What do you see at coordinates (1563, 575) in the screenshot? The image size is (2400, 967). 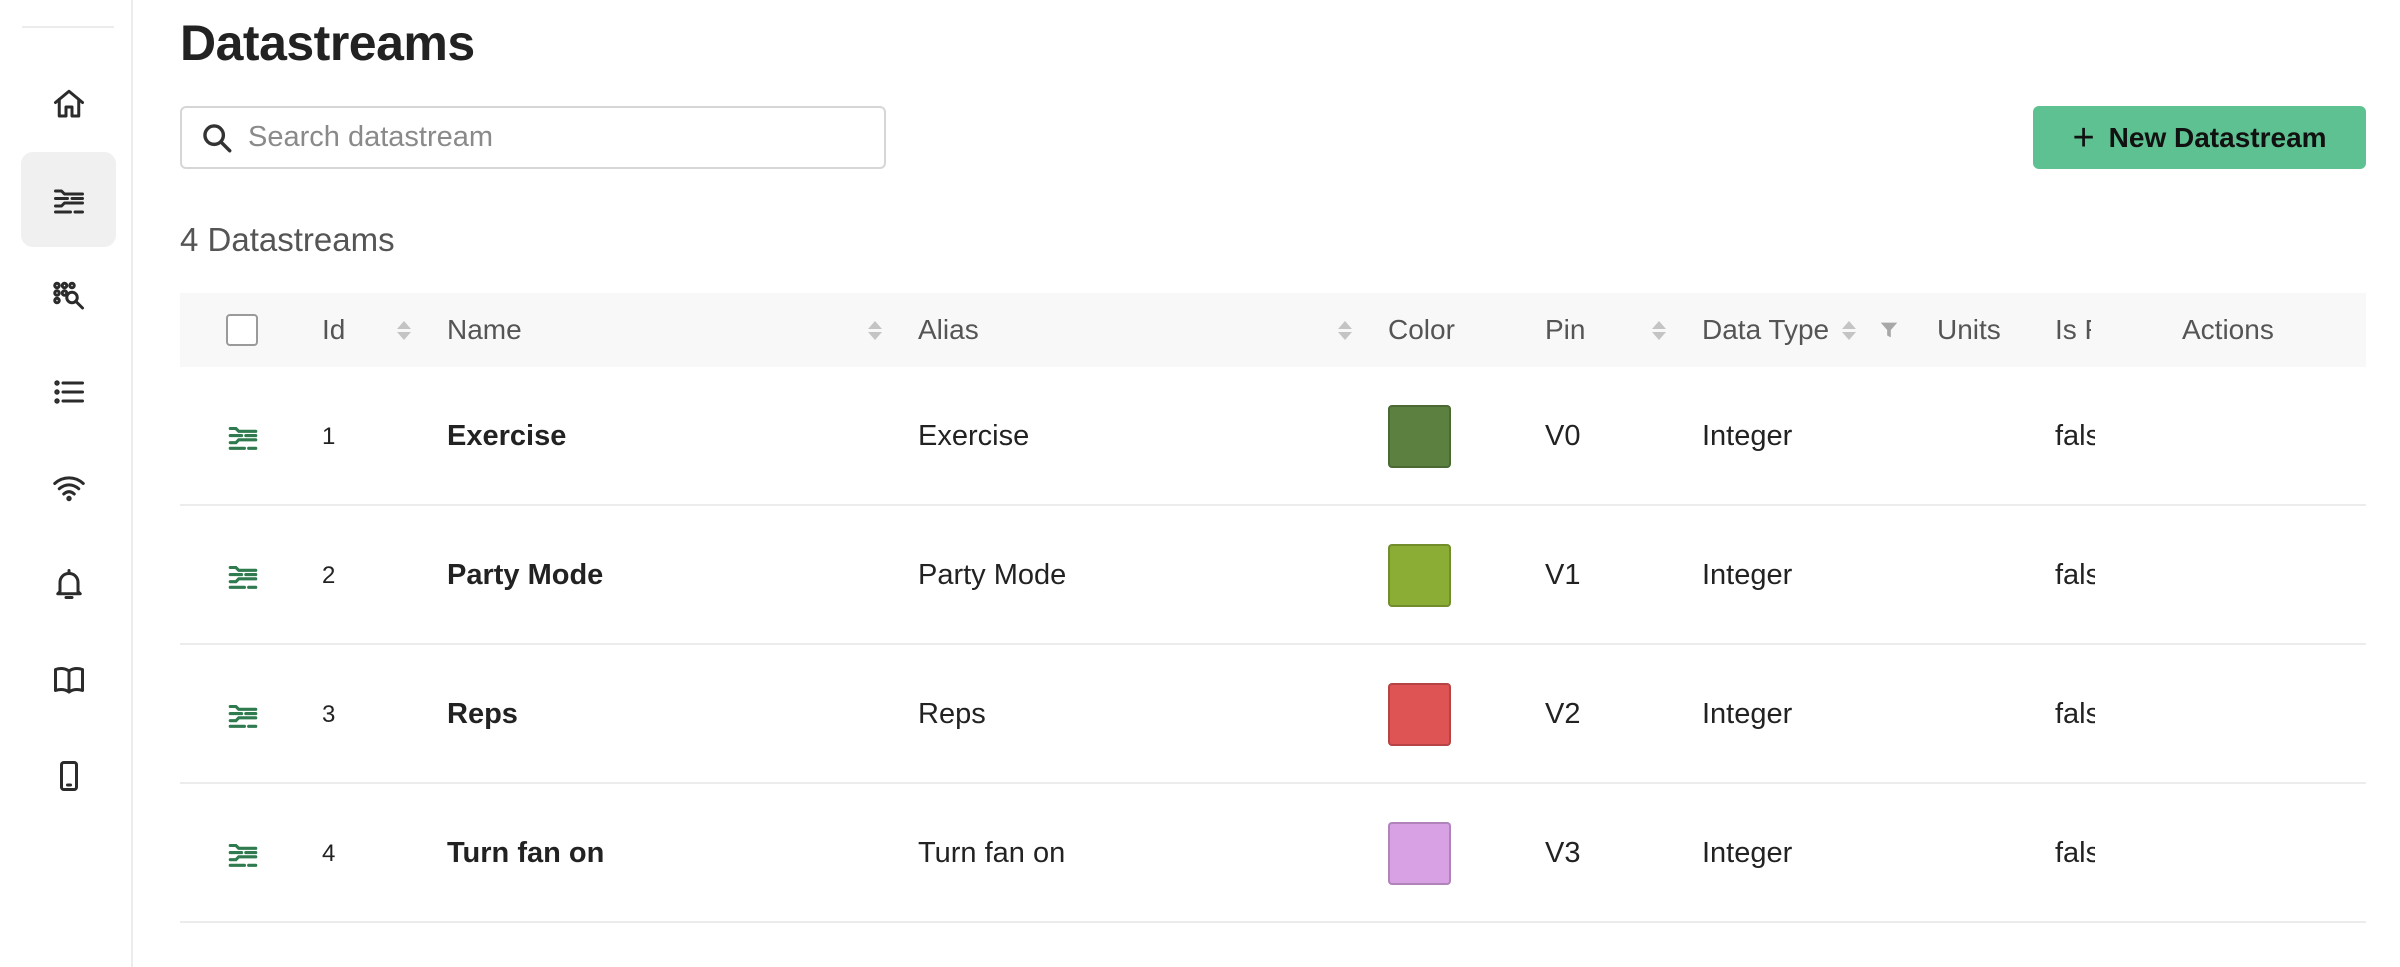 I see `cell-pin: V1` at bounding box center [1563, 575].